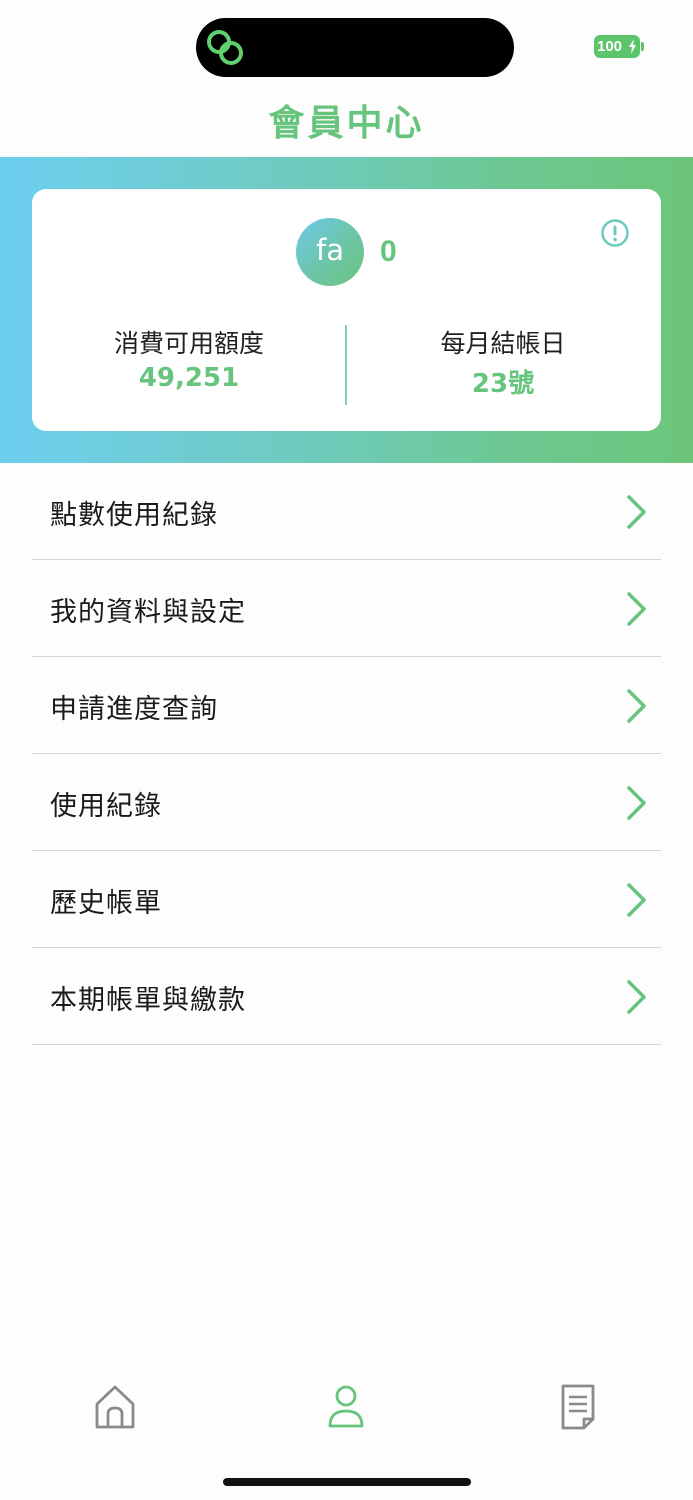  What do you see at coordinates (189, 360) in the screenshot?
I see `available-credit: 消費可用額度 49,251` at bounding box center [189, 360].